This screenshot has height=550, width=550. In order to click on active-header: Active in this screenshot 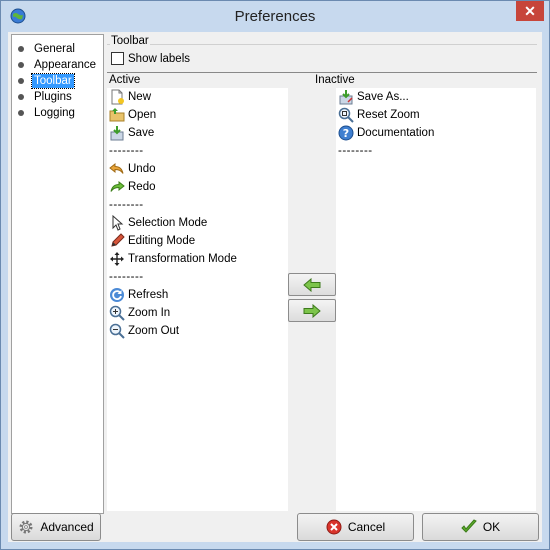, I will do `click(125, 80)`.